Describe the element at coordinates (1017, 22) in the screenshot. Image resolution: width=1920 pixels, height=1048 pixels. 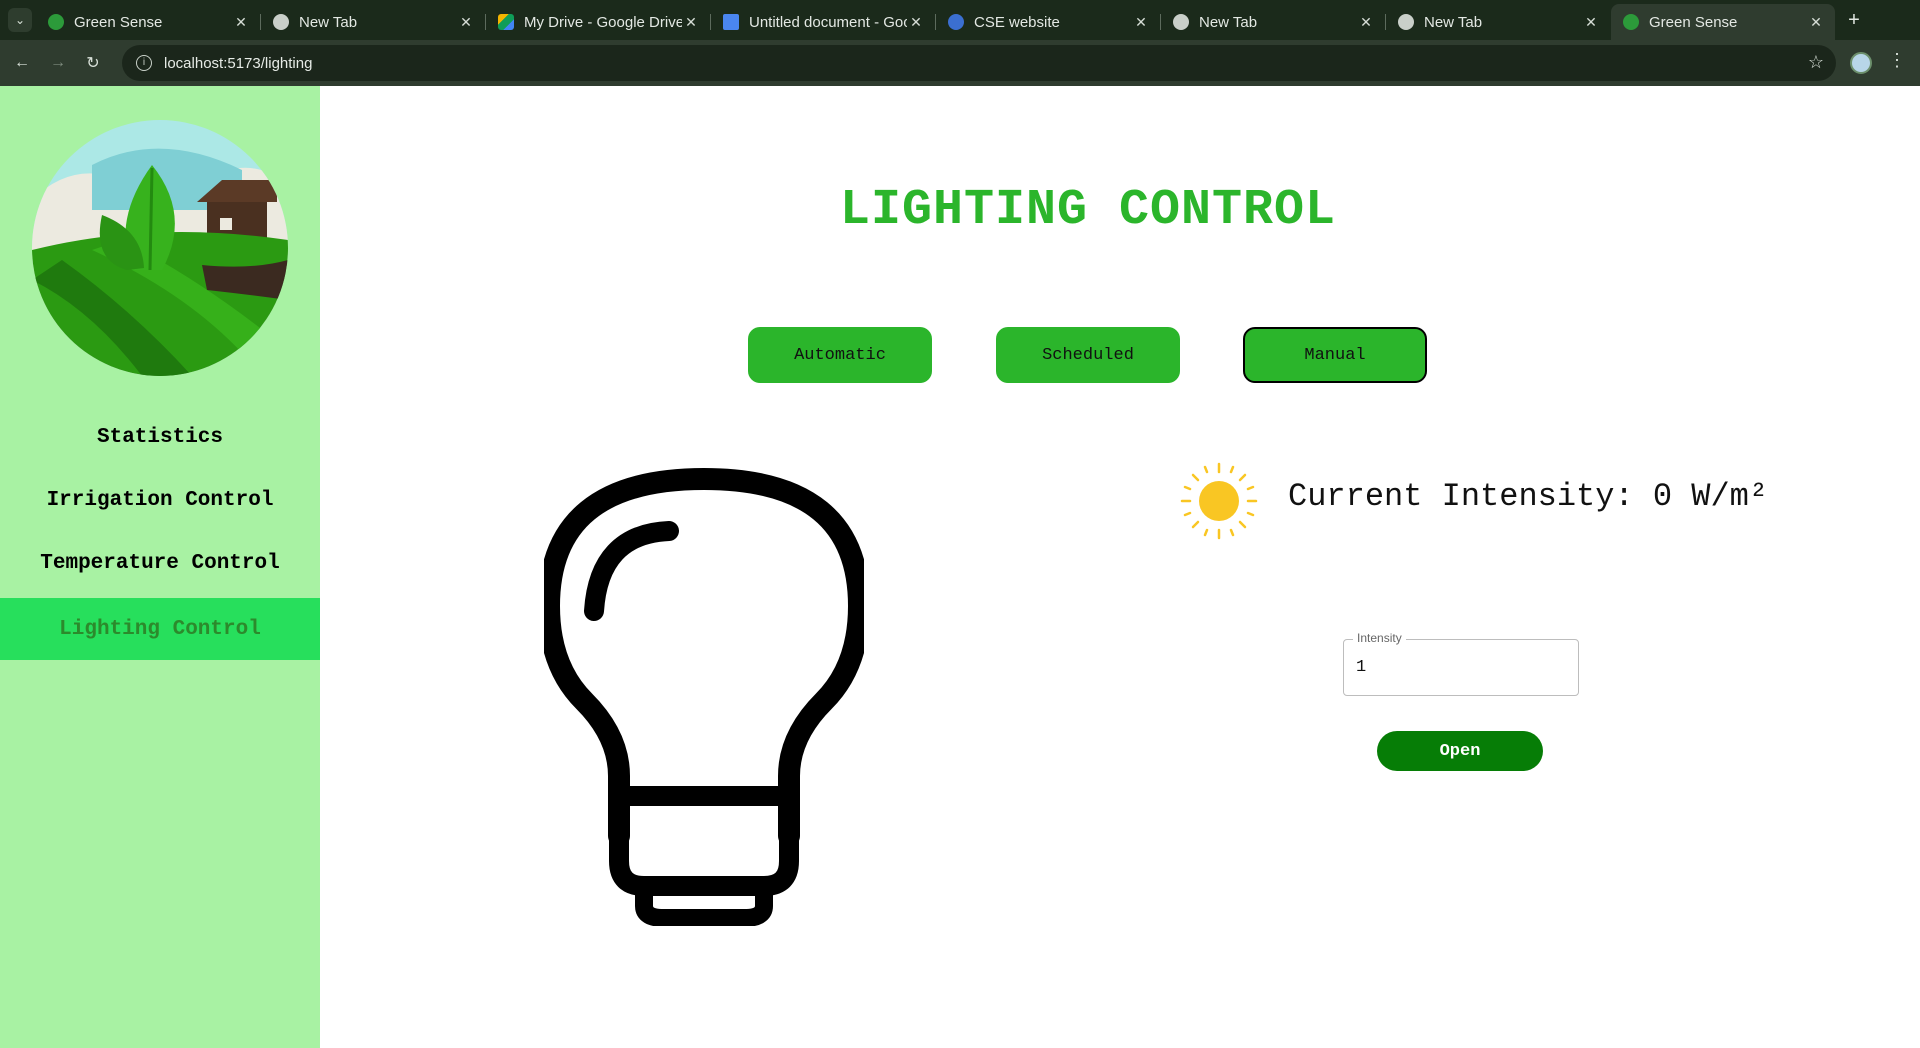
I see `tab-title: CSE website` at that location.